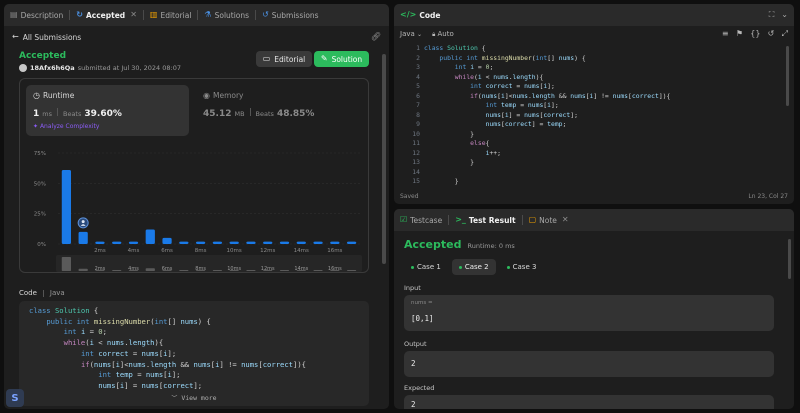 The image size is (800, 413). Describe the element at coordinates (459, 244) in the screenshot. I see `result-status-row: Accepted Runtime: 0 ms` at that location.